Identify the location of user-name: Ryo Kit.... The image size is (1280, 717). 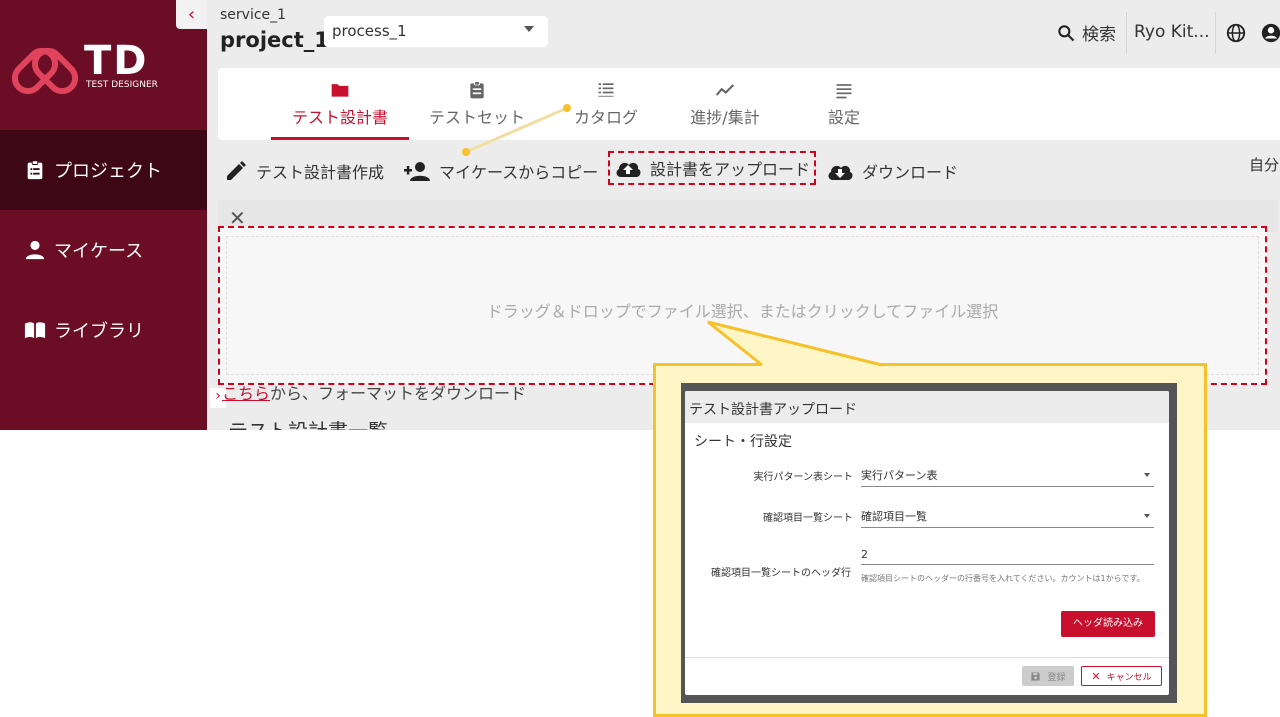
(1172, 32).